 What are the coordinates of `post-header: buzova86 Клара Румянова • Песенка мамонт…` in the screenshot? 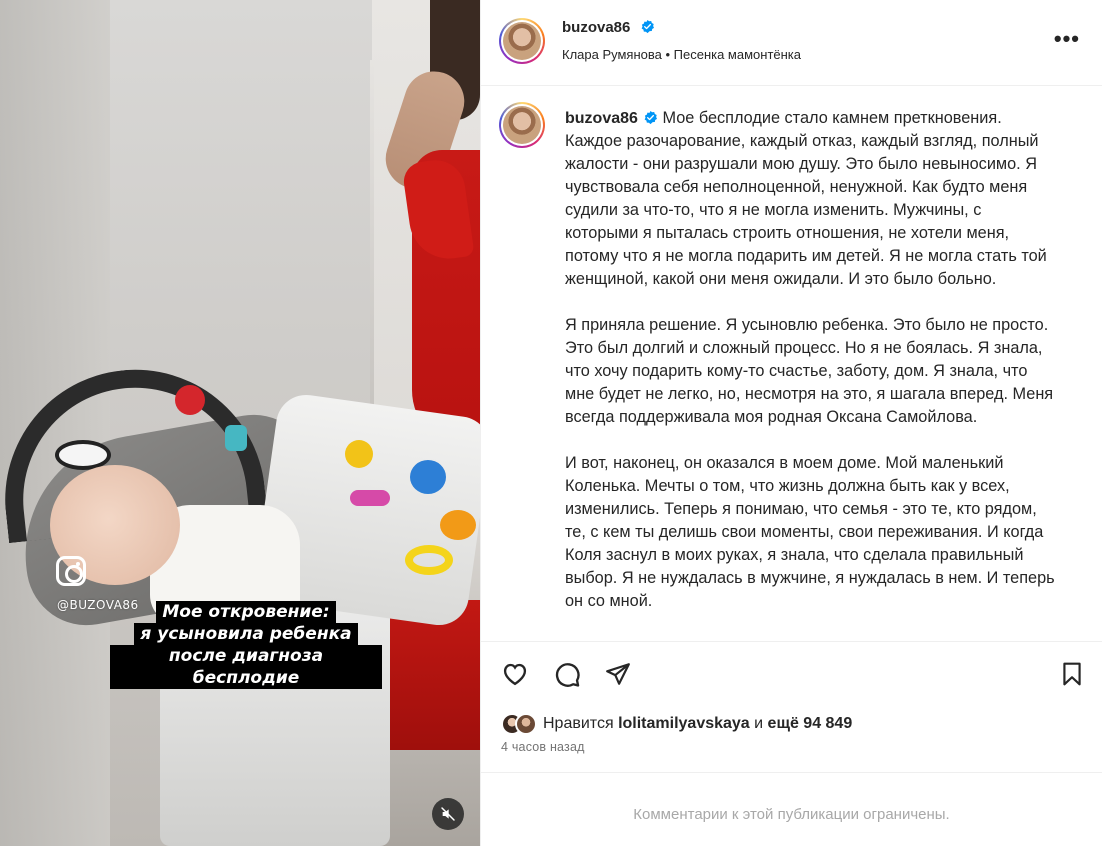 It's located at (791, 43).